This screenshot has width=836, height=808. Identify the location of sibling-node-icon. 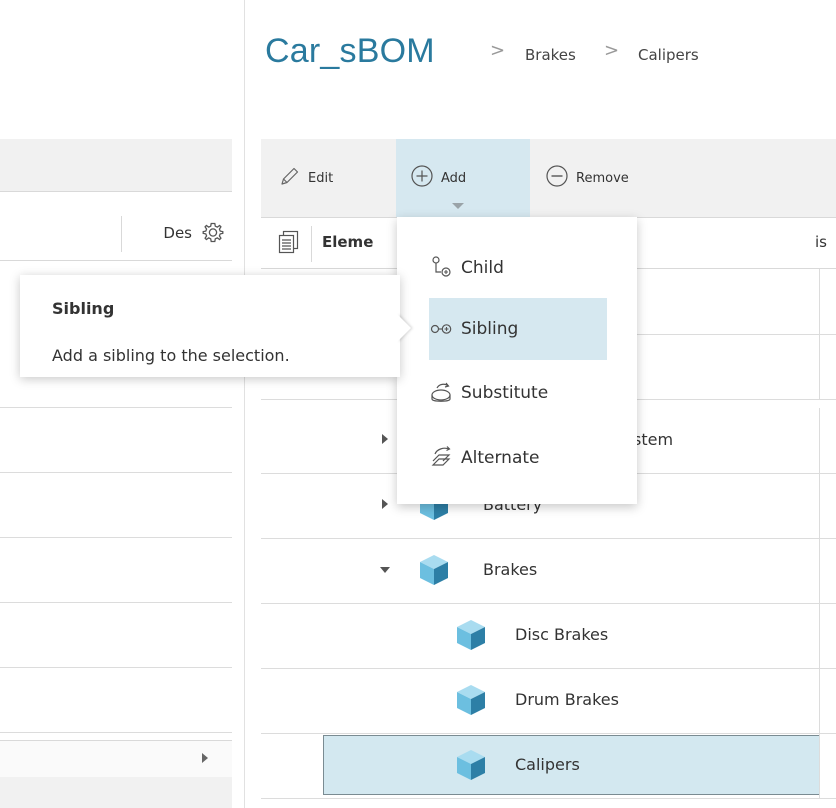
(442, 329).